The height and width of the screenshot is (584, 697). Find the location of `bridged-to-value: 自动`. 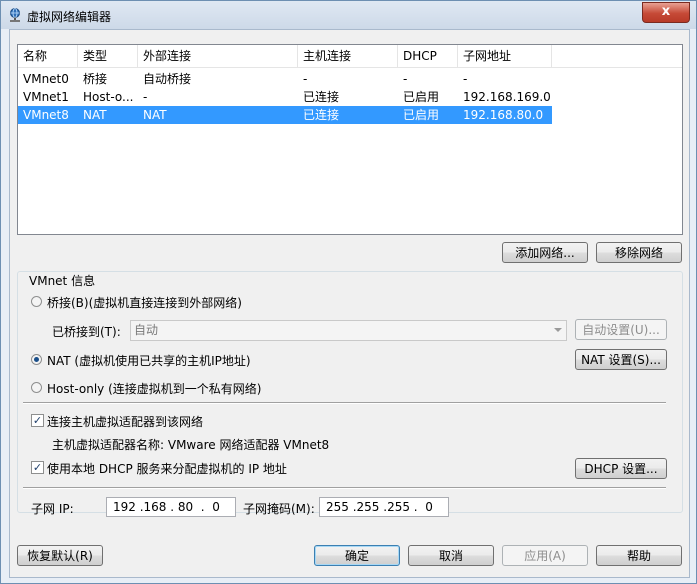

bridged-to-value: 自动 is located at coordinates (146, 330).